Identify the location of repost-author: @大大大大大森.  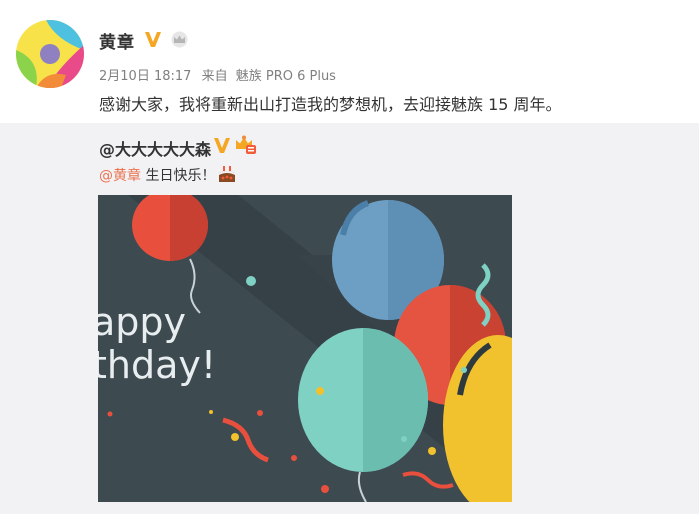
(155, 148).